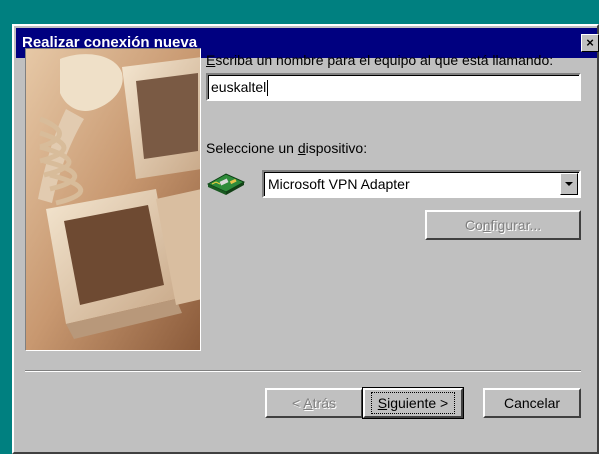 The image size is (599, 454). What do you see at coordinates (226, 184) in the screenshot?
I see `modem-card-icon` at bounding box center [226, 184].